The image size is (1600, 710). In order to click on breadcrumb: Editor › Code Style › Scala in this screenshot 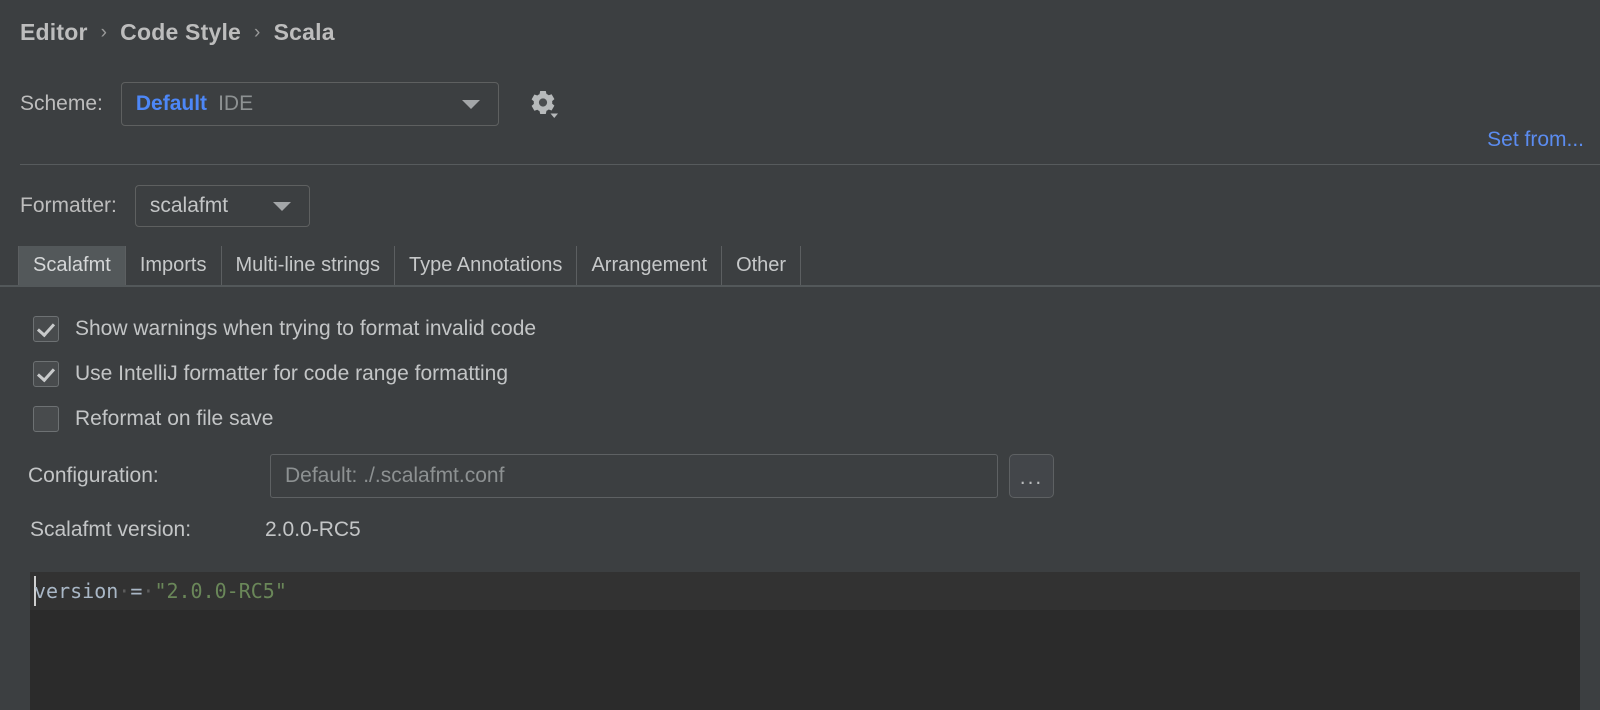, I will do `click(177, 32)`.